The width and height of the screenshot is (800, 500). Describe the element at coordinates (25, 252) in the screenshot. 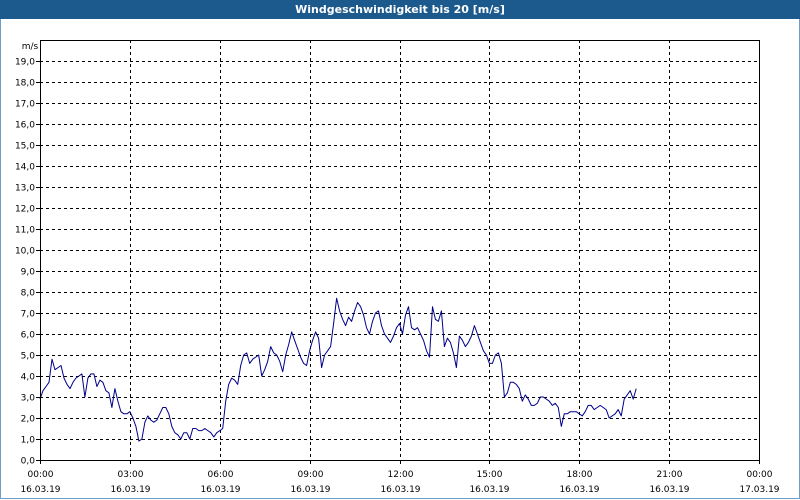

I see `y-tick-label: 10,0` at that location.